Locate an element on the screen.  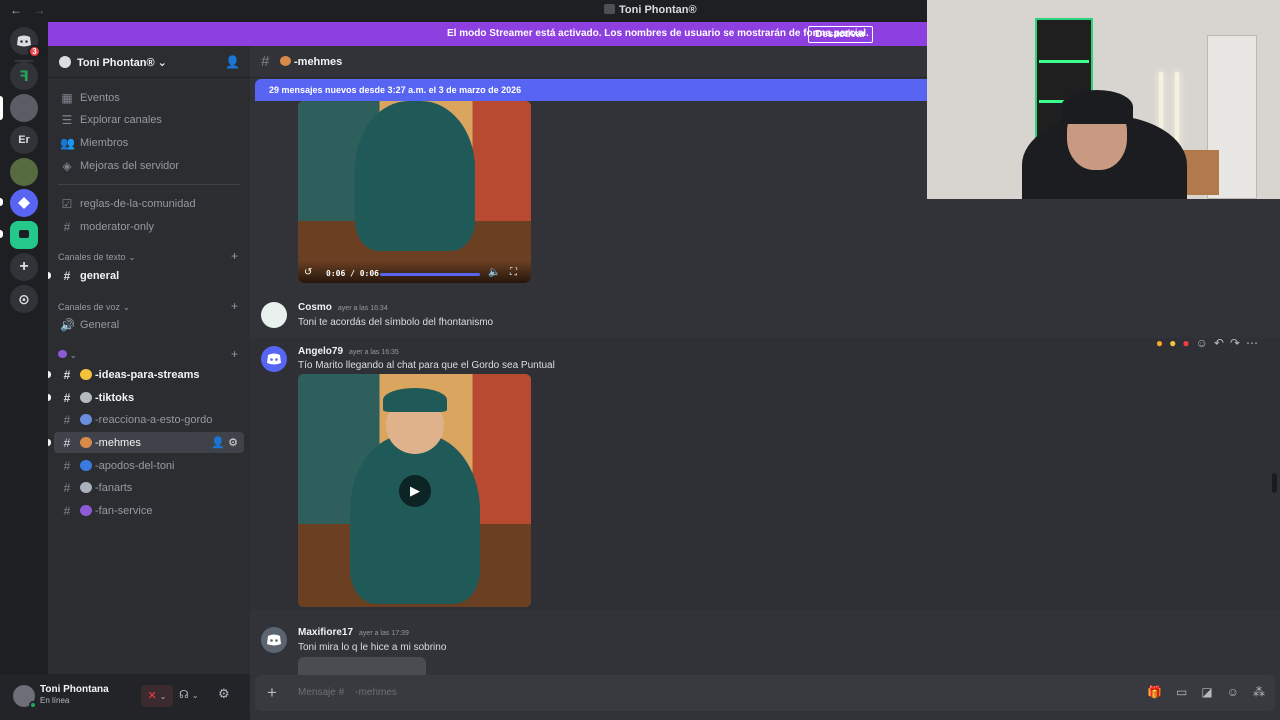
channel-actions: 👤 ⚙ is located at coordinates (224, 442).